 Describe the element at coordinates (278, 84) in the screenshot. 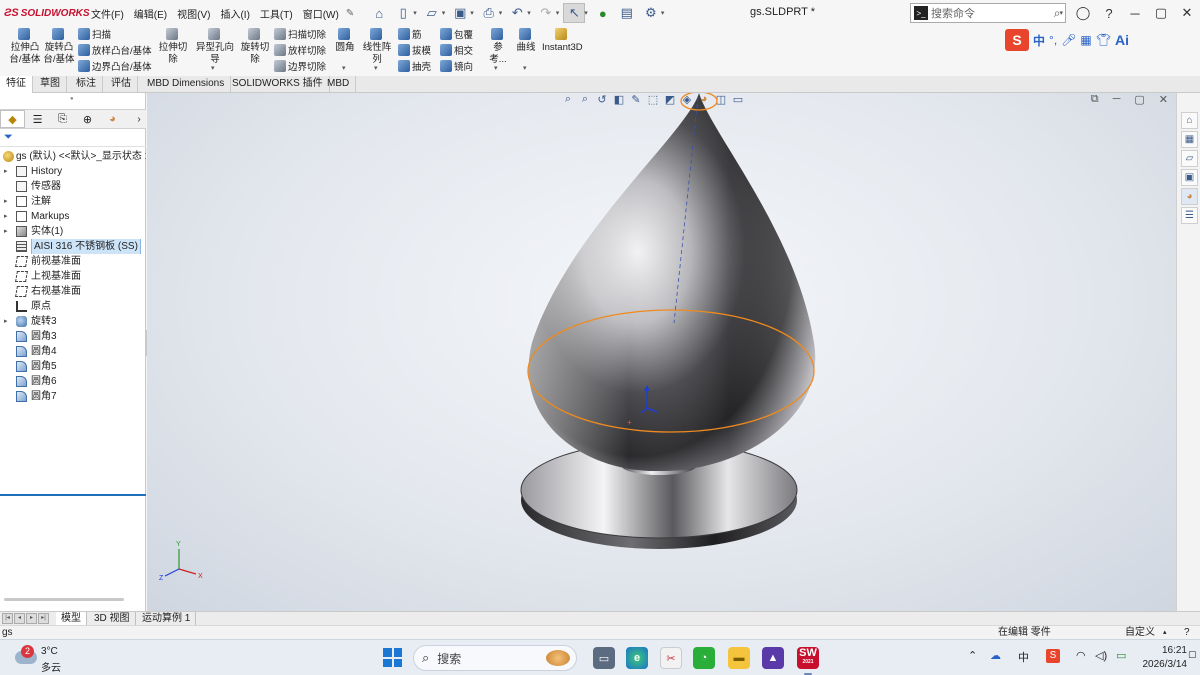

I see `tab-solidworks-addins: SOLIDWORKS 插件` at that location.